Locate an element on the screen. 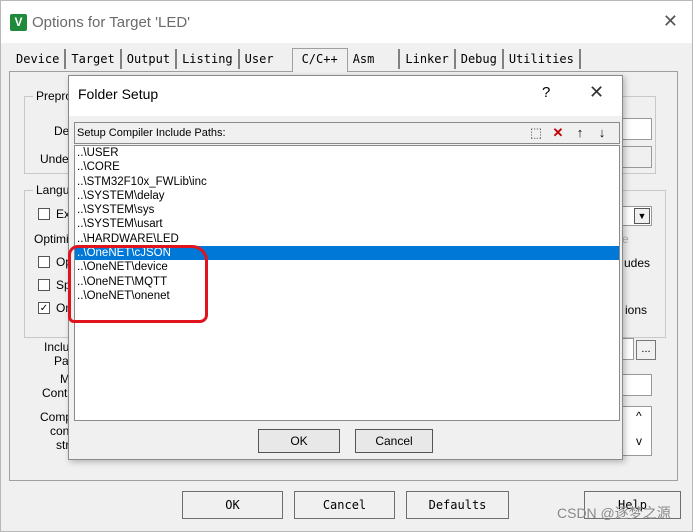 This screenshot has width=693, height=532. includes-fragment: udes is located at coordinates (637, 263).